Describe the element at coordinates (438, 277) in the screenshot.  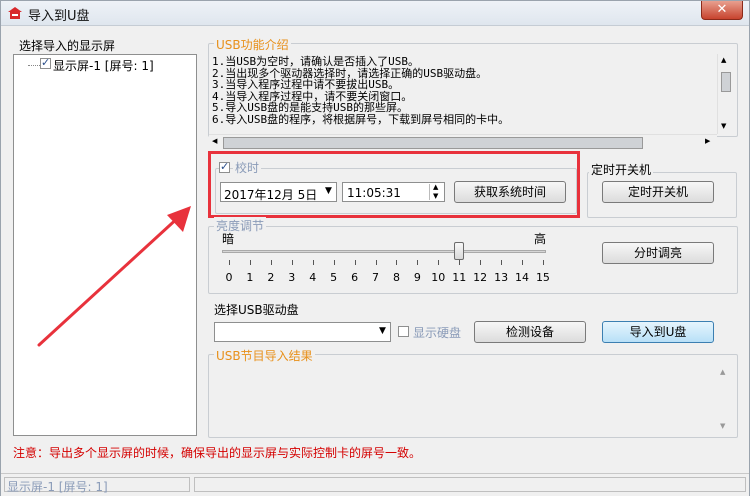
I see `slider-tick-label: 10` at that location.